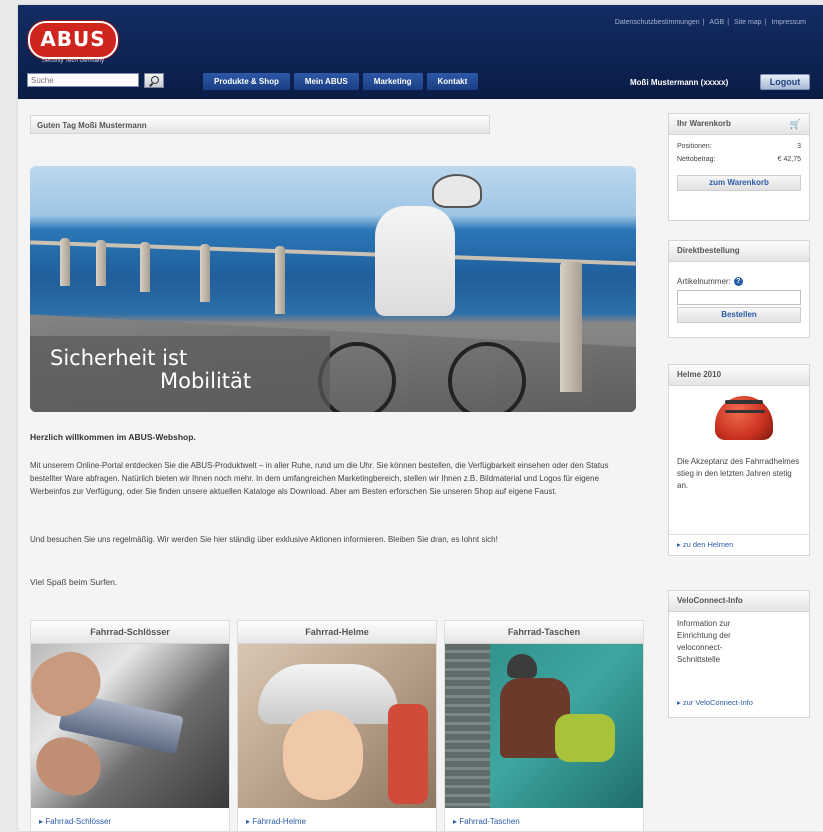  Describe the element at coordinates (739, 601) in the screenshot. I see `veloconnect-title: VeloConnect-Info` at that location.